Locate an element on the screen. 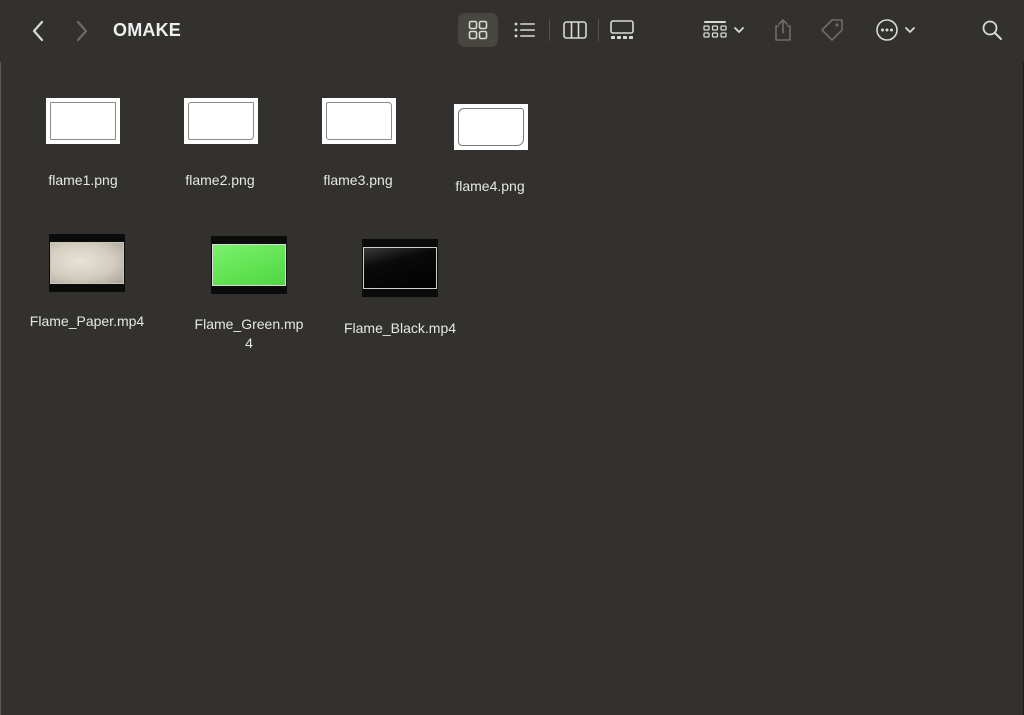 Image resolution: width=1024 pixels, height=715 pixels. file-name: Flame_Green.mp is located at coordinates (249, 324).